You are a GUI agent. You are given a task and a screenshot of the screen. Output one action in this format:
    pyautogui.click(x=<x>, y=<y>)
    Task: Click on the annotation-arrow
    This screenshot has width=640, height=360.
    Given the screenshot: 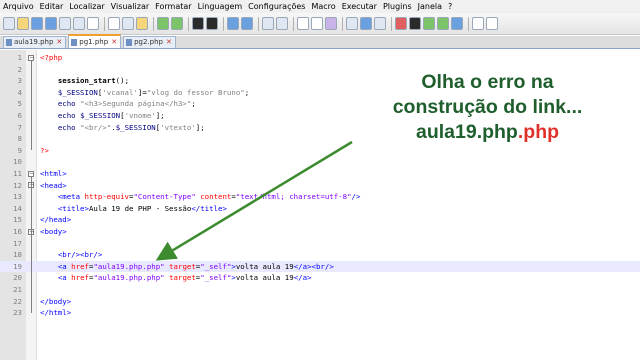 What is the action you would take?
    pyautogui.click(x=254, y=200)
    